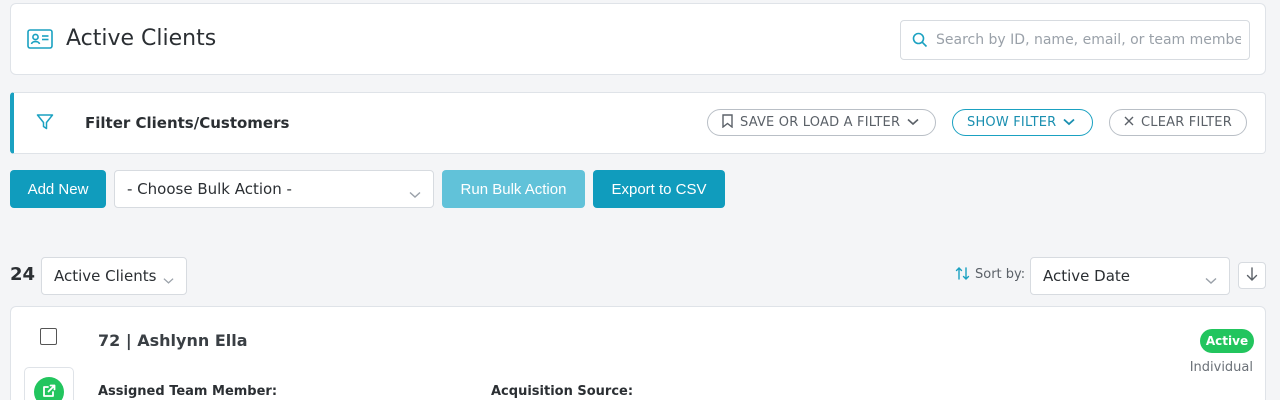  Describe the element at coordinates (513, 189) in the screenshot. I see `run-bulk-action-button: Run Bulk Action` at that location.